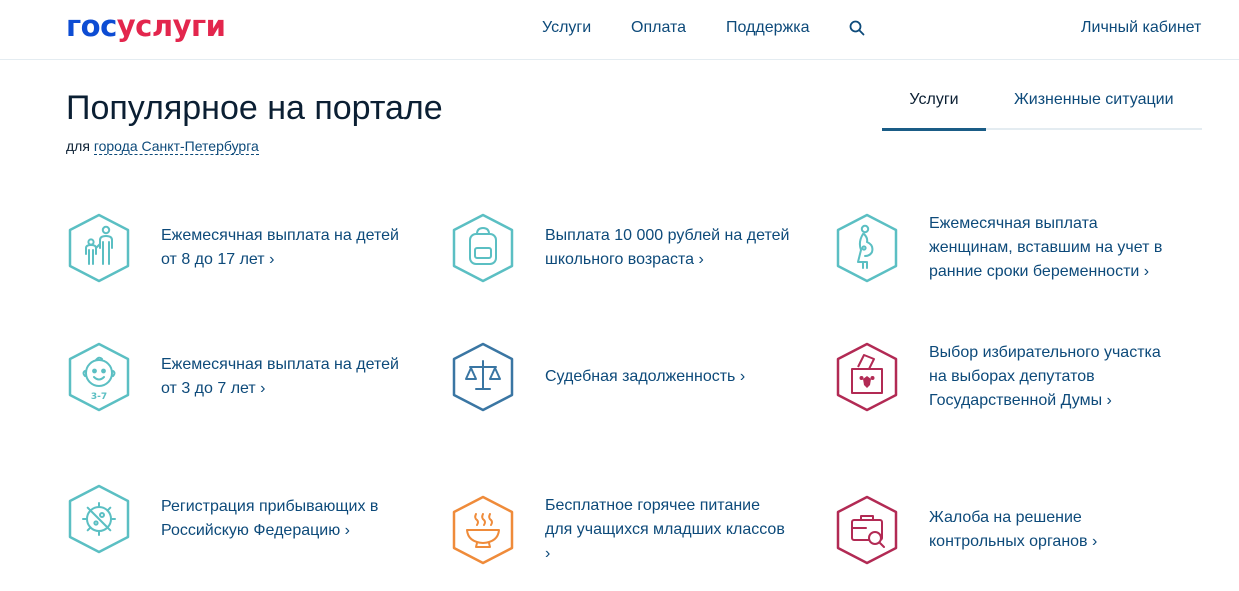  What do you see at coordinates (171, 26) in the screenshot?
I see `logo-part-uslugi: услуги` at bounding box center [171, 26].